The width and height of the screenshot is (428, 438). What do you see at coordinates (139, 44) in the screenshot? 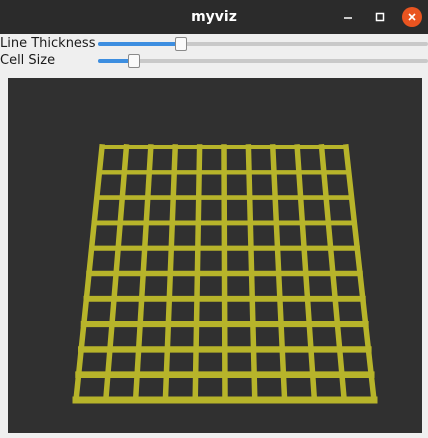
I see `slider-fill` at bounding box center [139, 44].